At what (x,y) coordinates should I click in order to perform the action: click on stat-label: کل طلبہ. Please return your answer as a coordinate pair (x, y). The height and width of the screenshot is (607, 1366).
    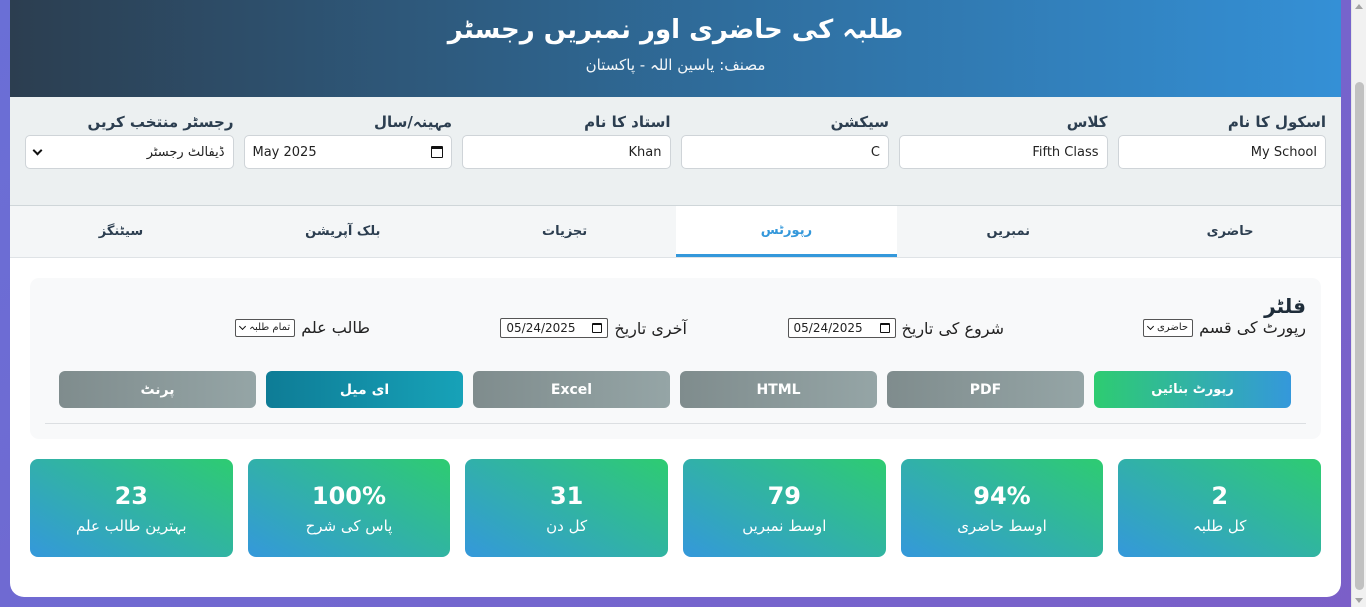
    Looking at the image, I should click on (1219, 526).